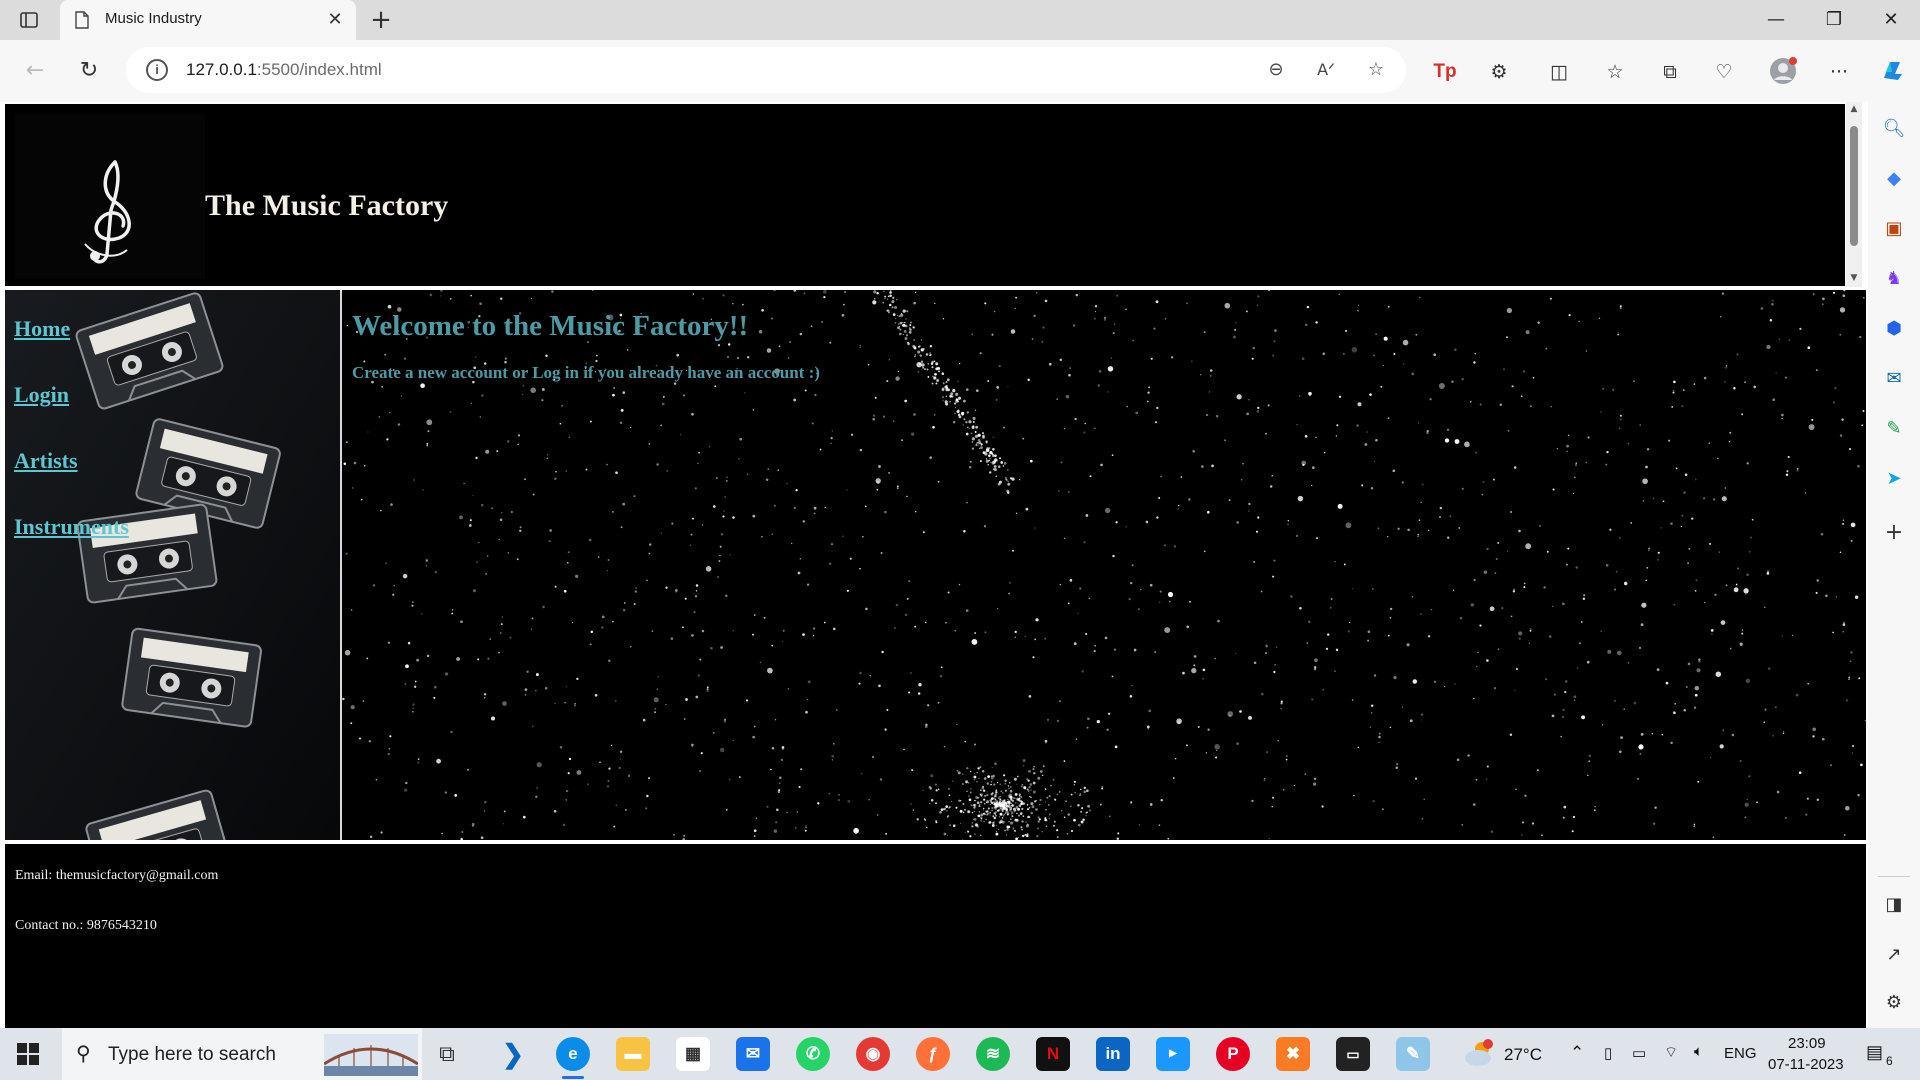  What do you see at coordinates (1615, 72) in the screenshot?
I see `favorites-icon: ☆` at bounding box center [1615, 72].